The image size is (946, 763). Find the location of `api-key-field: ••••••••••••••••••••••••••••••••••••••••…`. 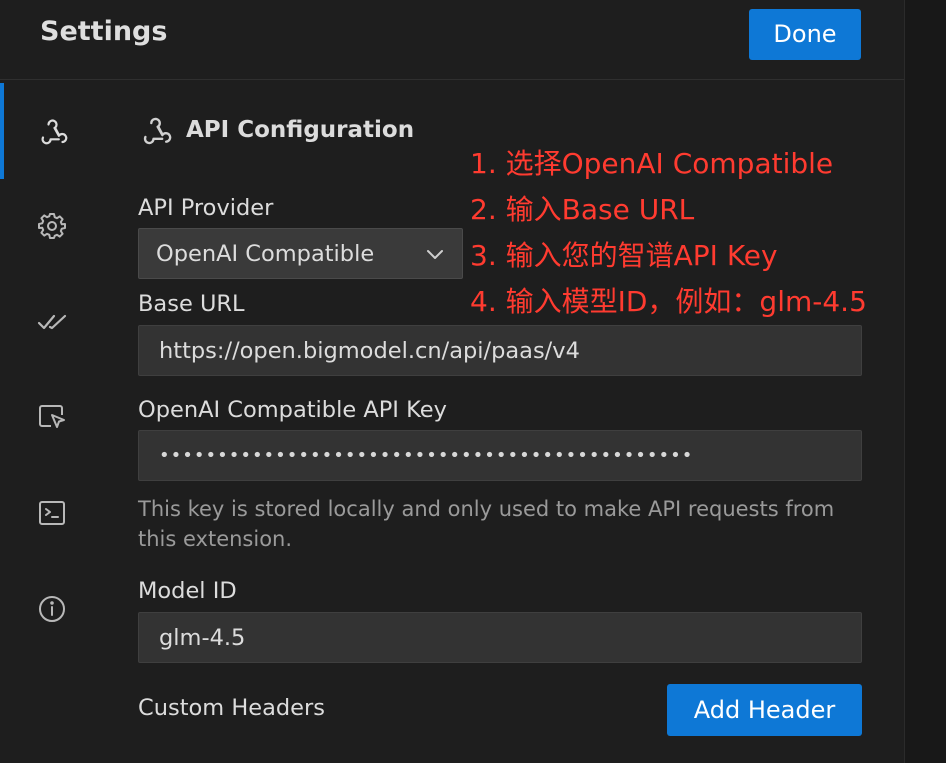

api-key-field: ••••••••••••••••••••••••••••••••••••••••… is located at coordinates (500, 455).